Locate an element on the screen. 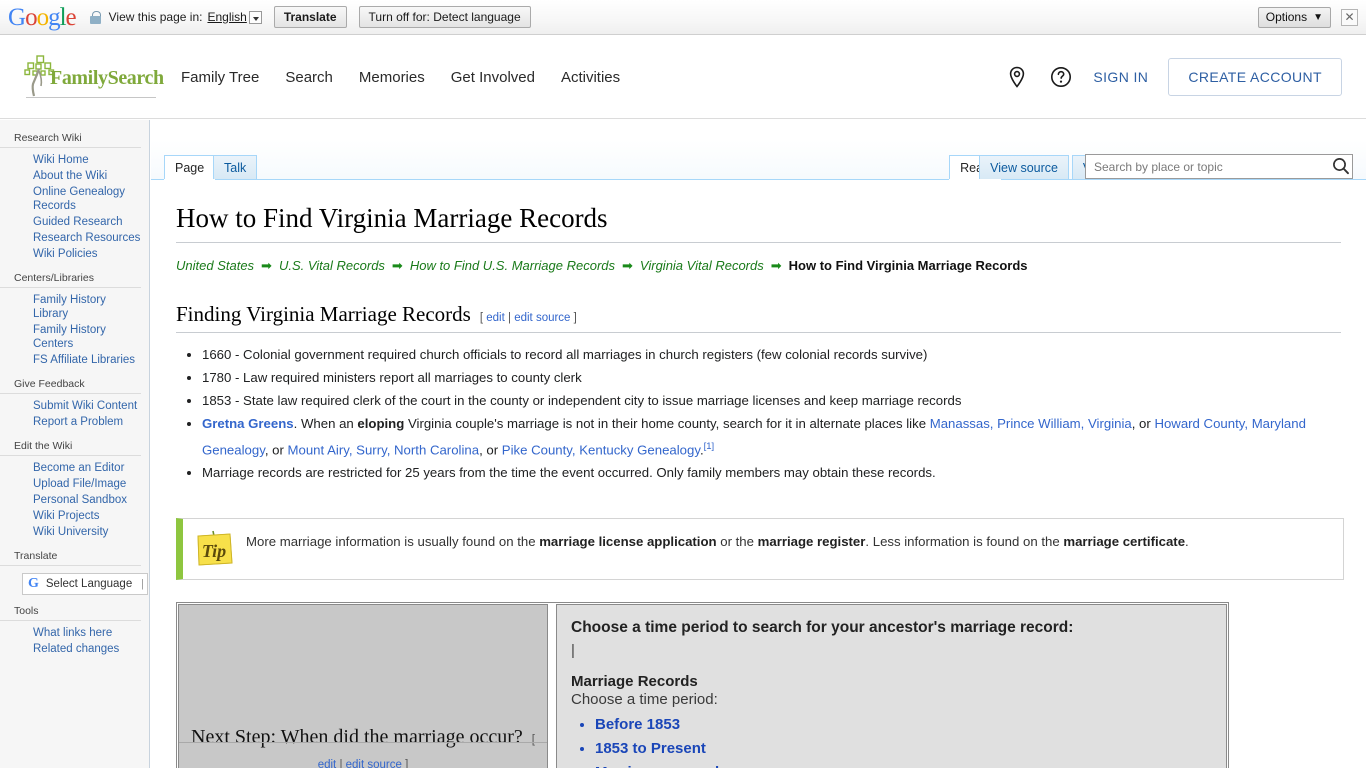  breadcrumb-current: How to Find Virginia Marriage Records is located at coordinates (908, 265).